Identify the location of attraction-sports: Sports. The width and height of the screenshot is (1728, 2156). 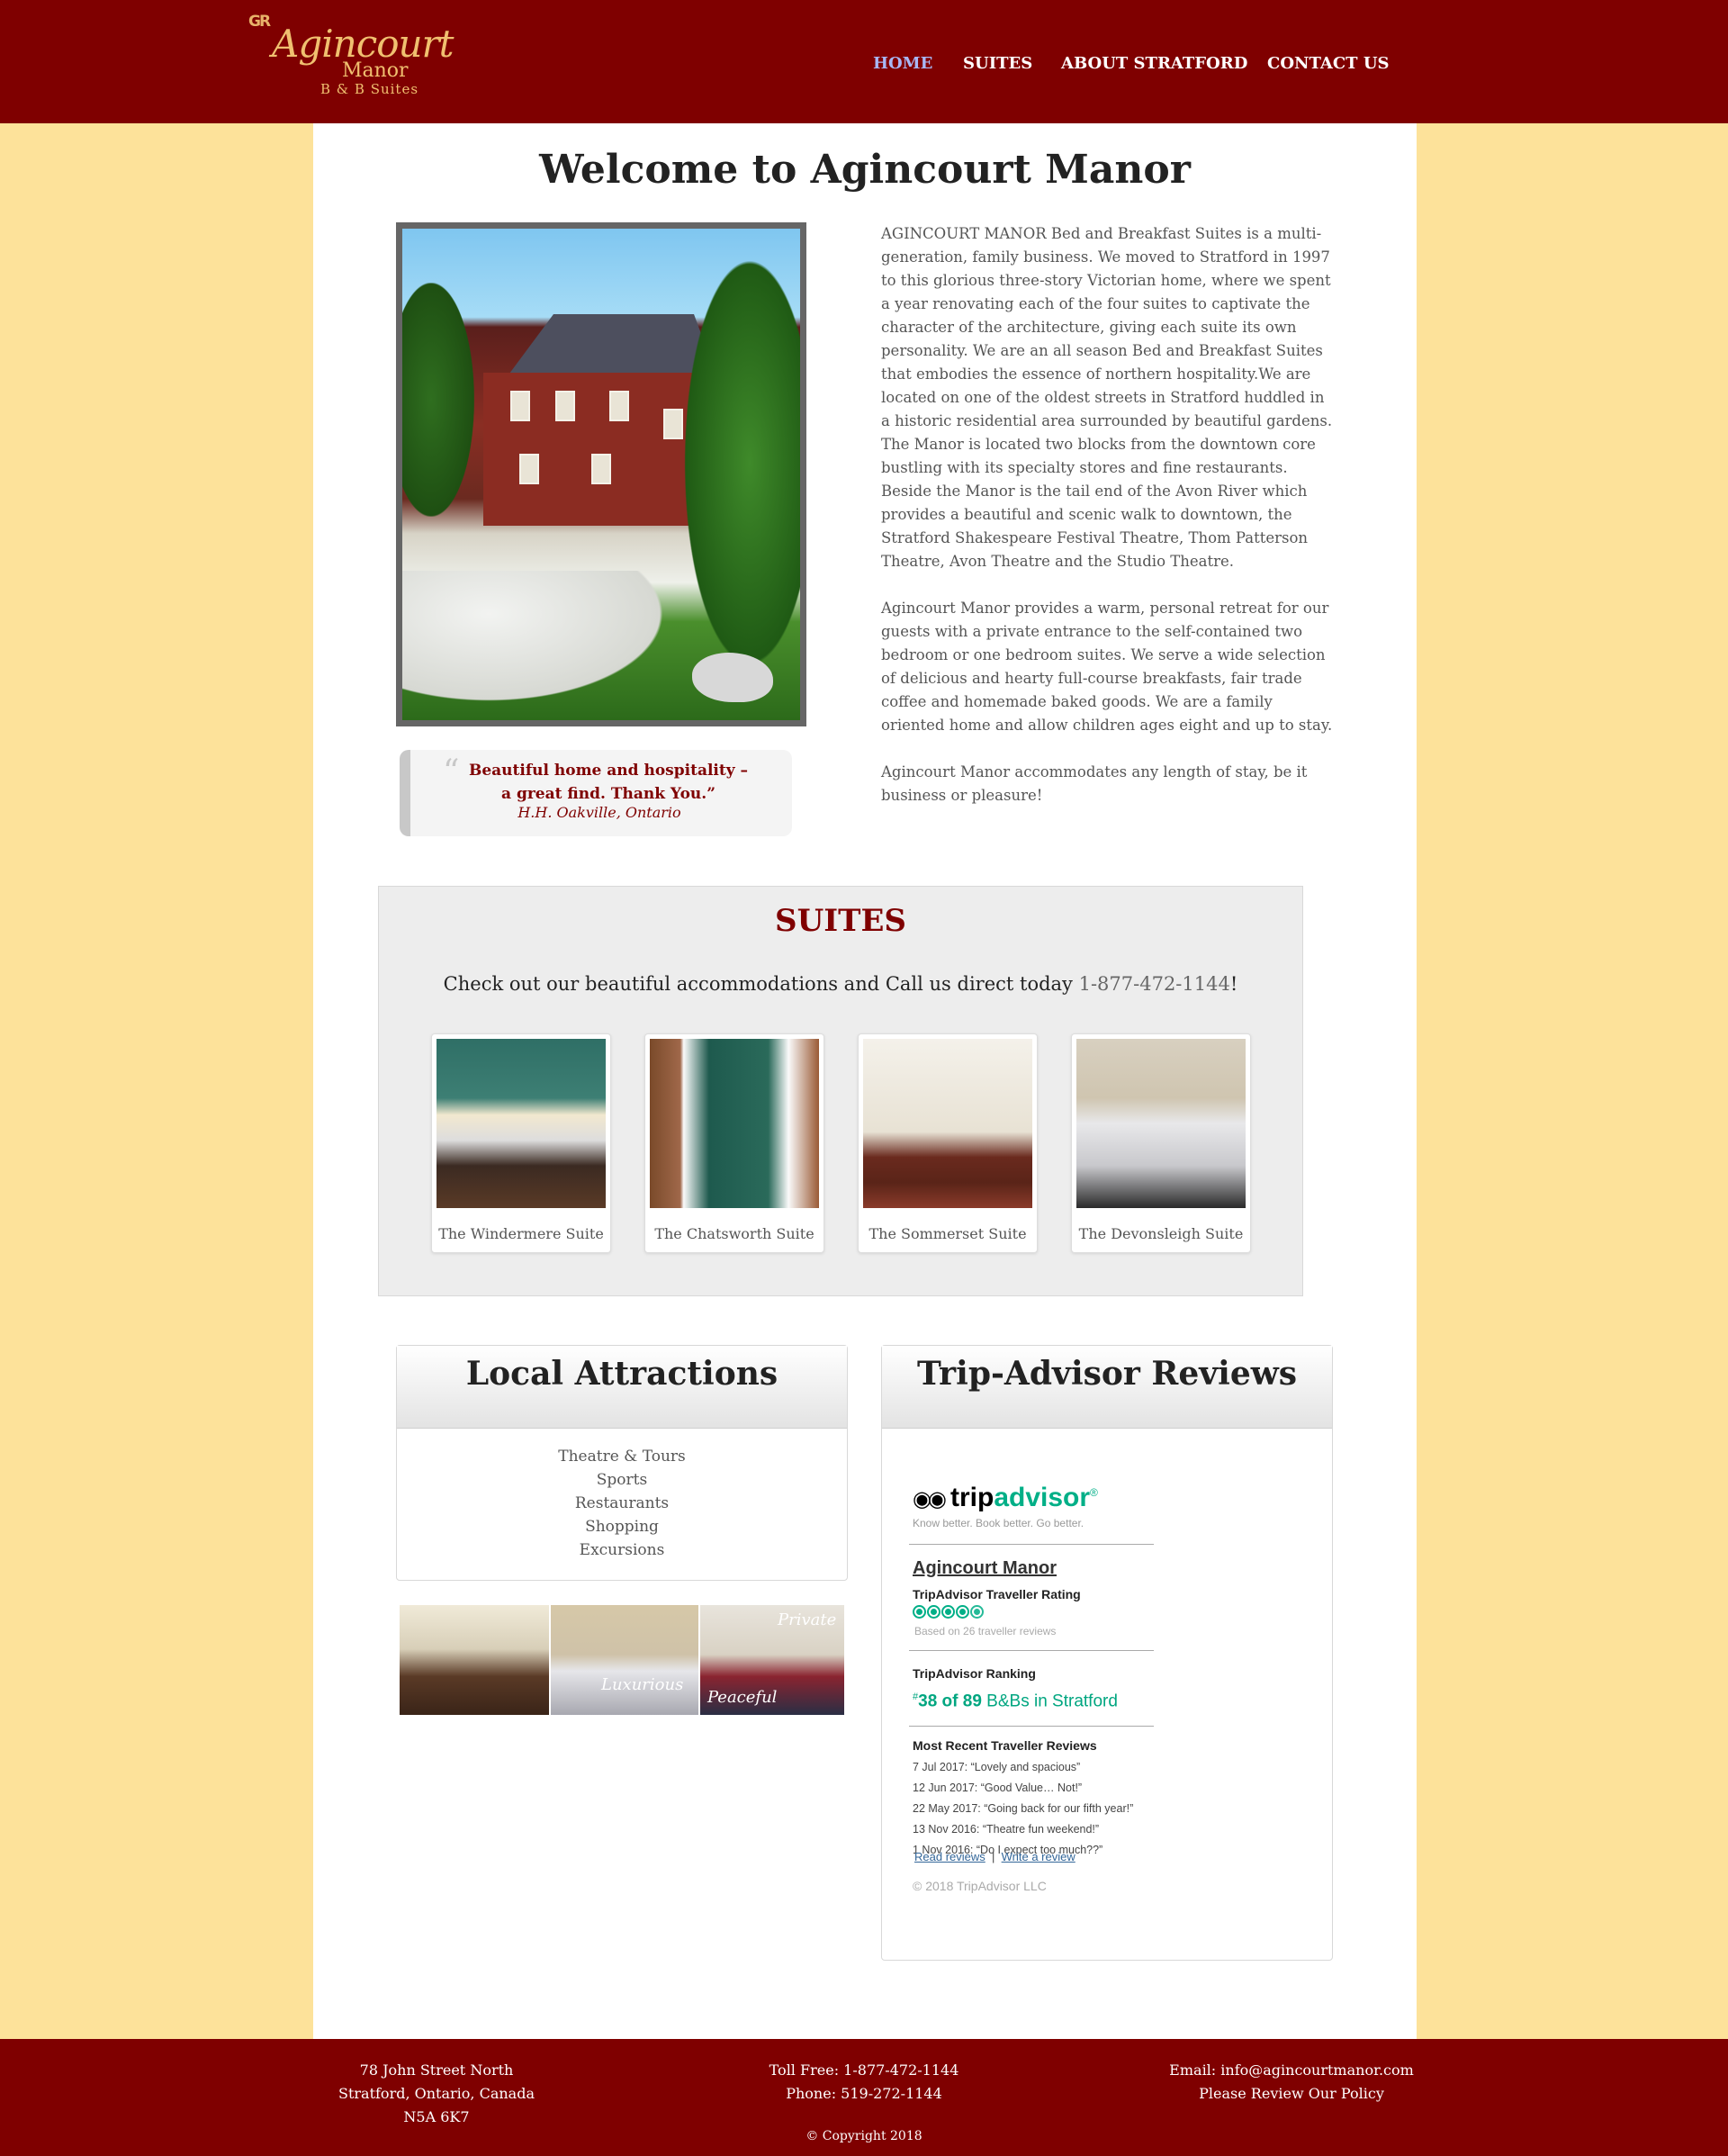
(622, 1480).